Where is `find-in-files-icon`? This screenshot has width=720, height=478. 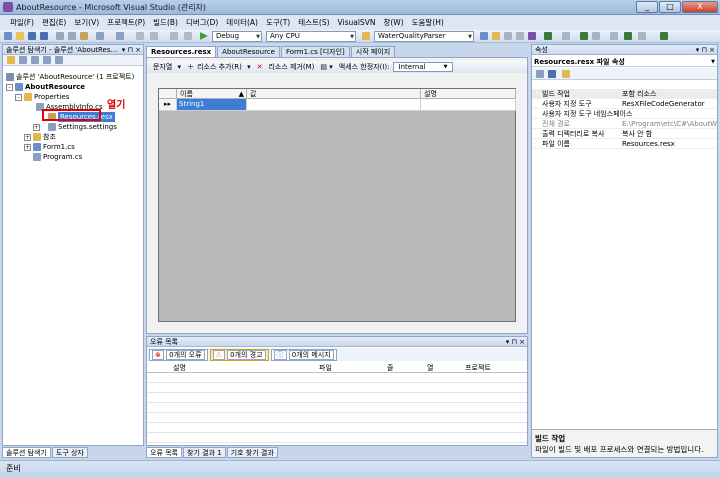
find-in-files-icon is located at coordinates (366, 36).